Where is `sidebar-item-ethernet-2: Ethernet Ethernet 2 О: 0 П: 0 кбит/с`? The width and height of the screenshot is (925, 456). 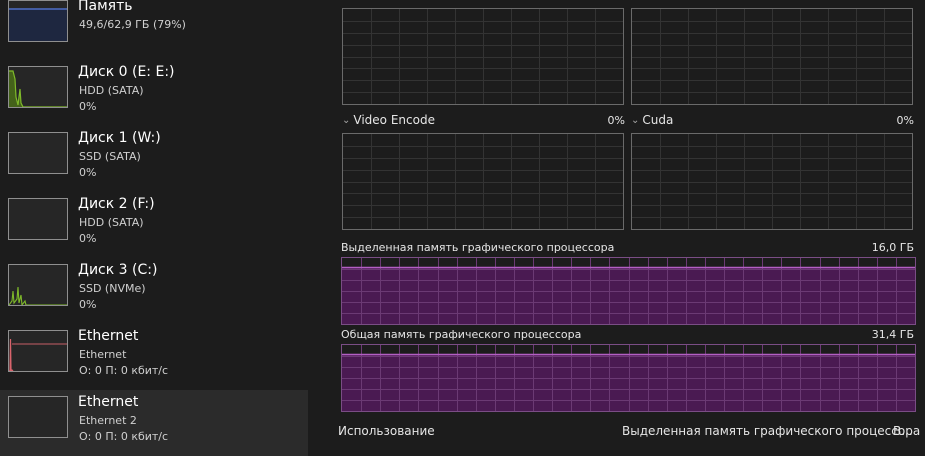 sidebar-item-ethernet-2: Ethernet Ethernet 2 О: 0 П: 0 кбит/с is located at coordinates (154, 423).